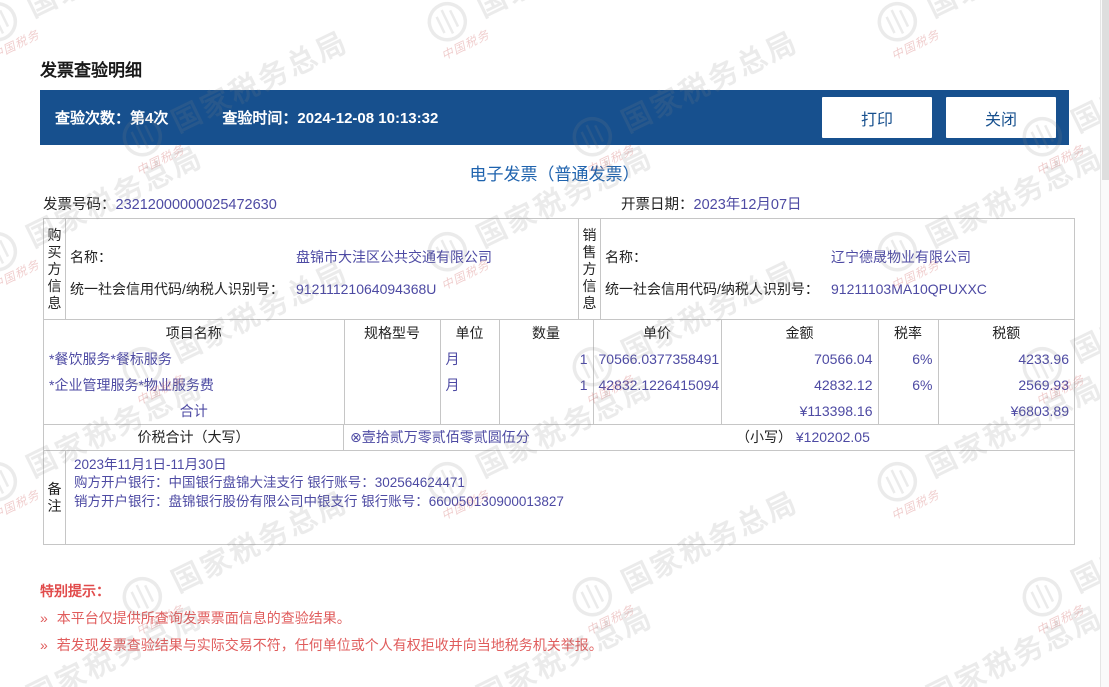 The image size is (1109, 687). I want to click on check-time-value: 2024-12-08 10:13:32, so click(368, 118).